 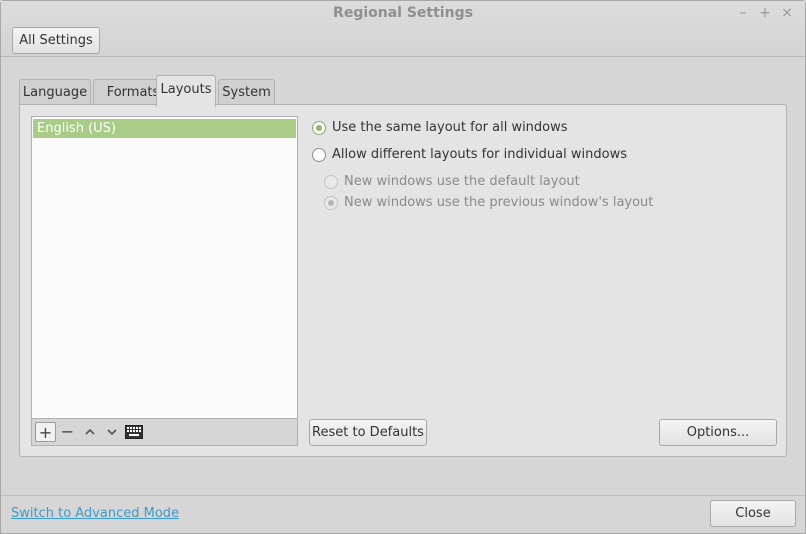 What do you see at coordinates (403, 29) in the screenshot?
I see `title-bar: Regional Settings – + × All Settings` at bounding box center [403, 29].